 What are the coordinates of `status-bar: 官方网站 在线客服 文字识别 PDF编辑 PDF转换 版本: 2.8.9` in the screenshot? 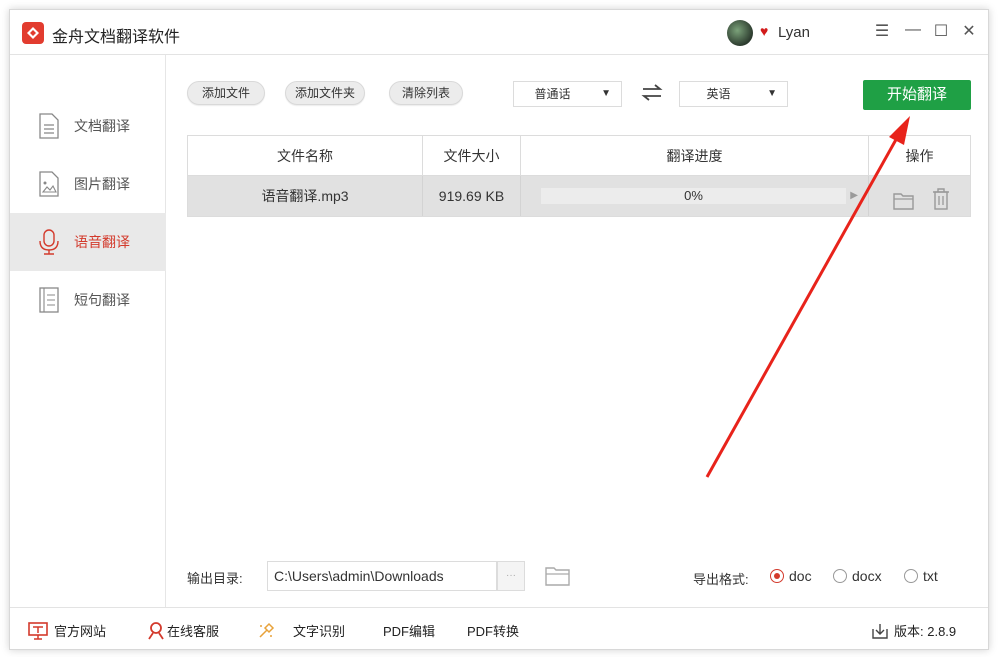 It's located at (499, 628).